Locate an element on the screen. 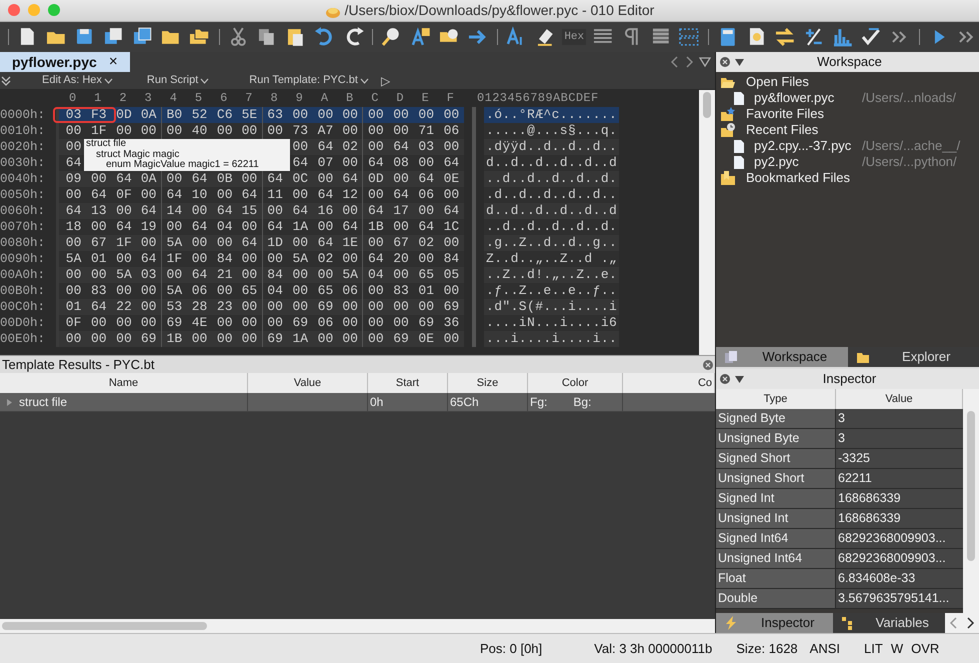 Image resolution: width=979 pixels, height=663 pixels. hex-byte: 16 is located at coordinates (325, 211).